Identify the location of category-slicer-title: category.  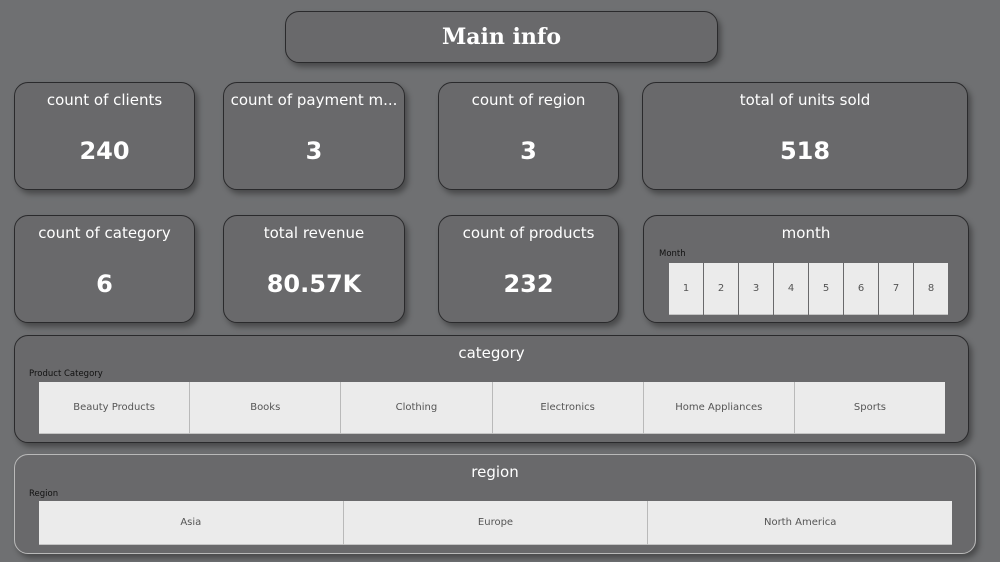
(491, 353).